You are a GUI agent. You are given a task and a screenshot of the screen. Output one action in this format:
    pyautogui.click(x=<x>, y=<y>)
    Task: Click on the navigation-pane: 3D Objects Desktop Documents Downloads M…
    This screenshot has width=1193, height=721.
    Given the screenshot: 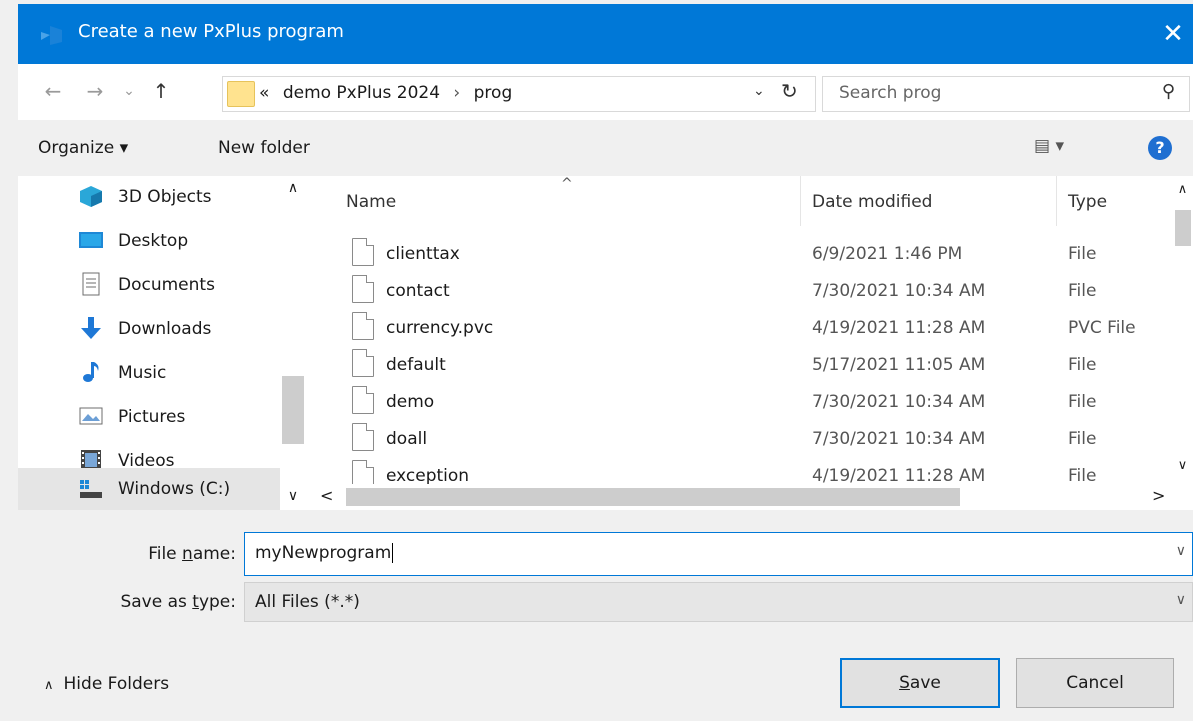 What is the action you would take?
    pyautogui.click(x=149, y=343)
    